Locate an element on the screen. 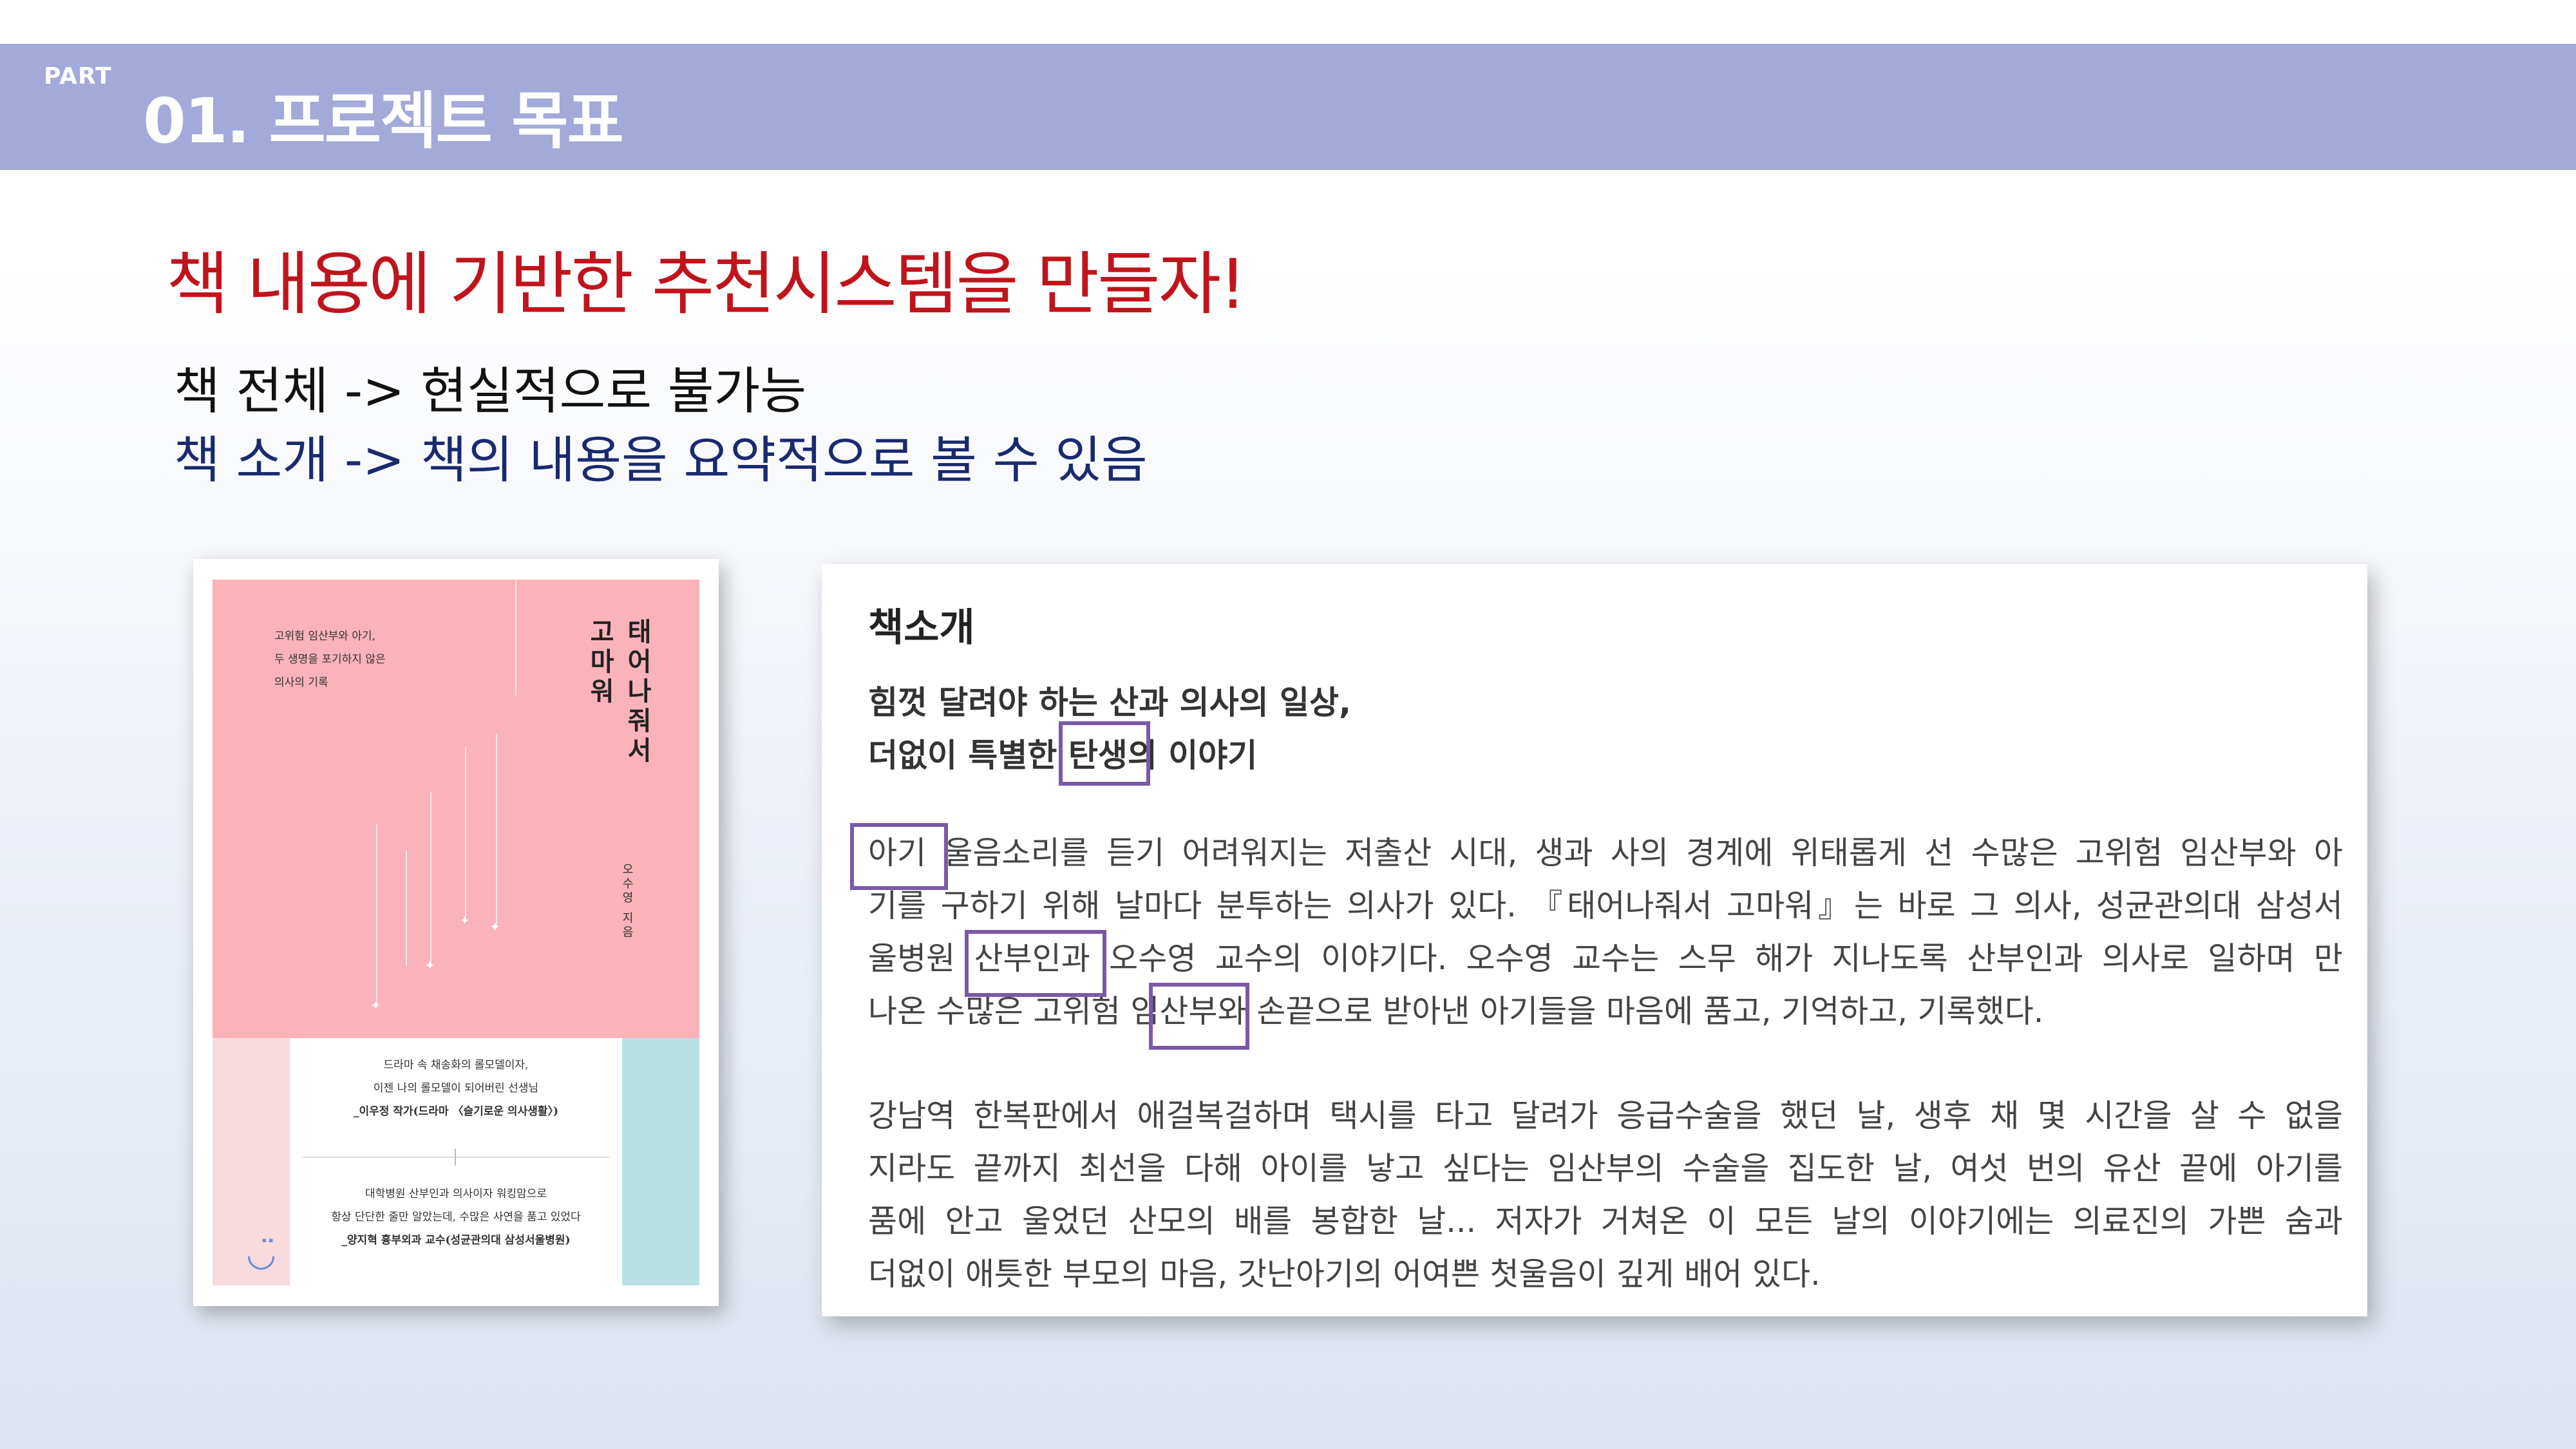 The width and height of the screenshot is (2576, 1449). quote-divider-tick is located at coordinates (455, 1157).